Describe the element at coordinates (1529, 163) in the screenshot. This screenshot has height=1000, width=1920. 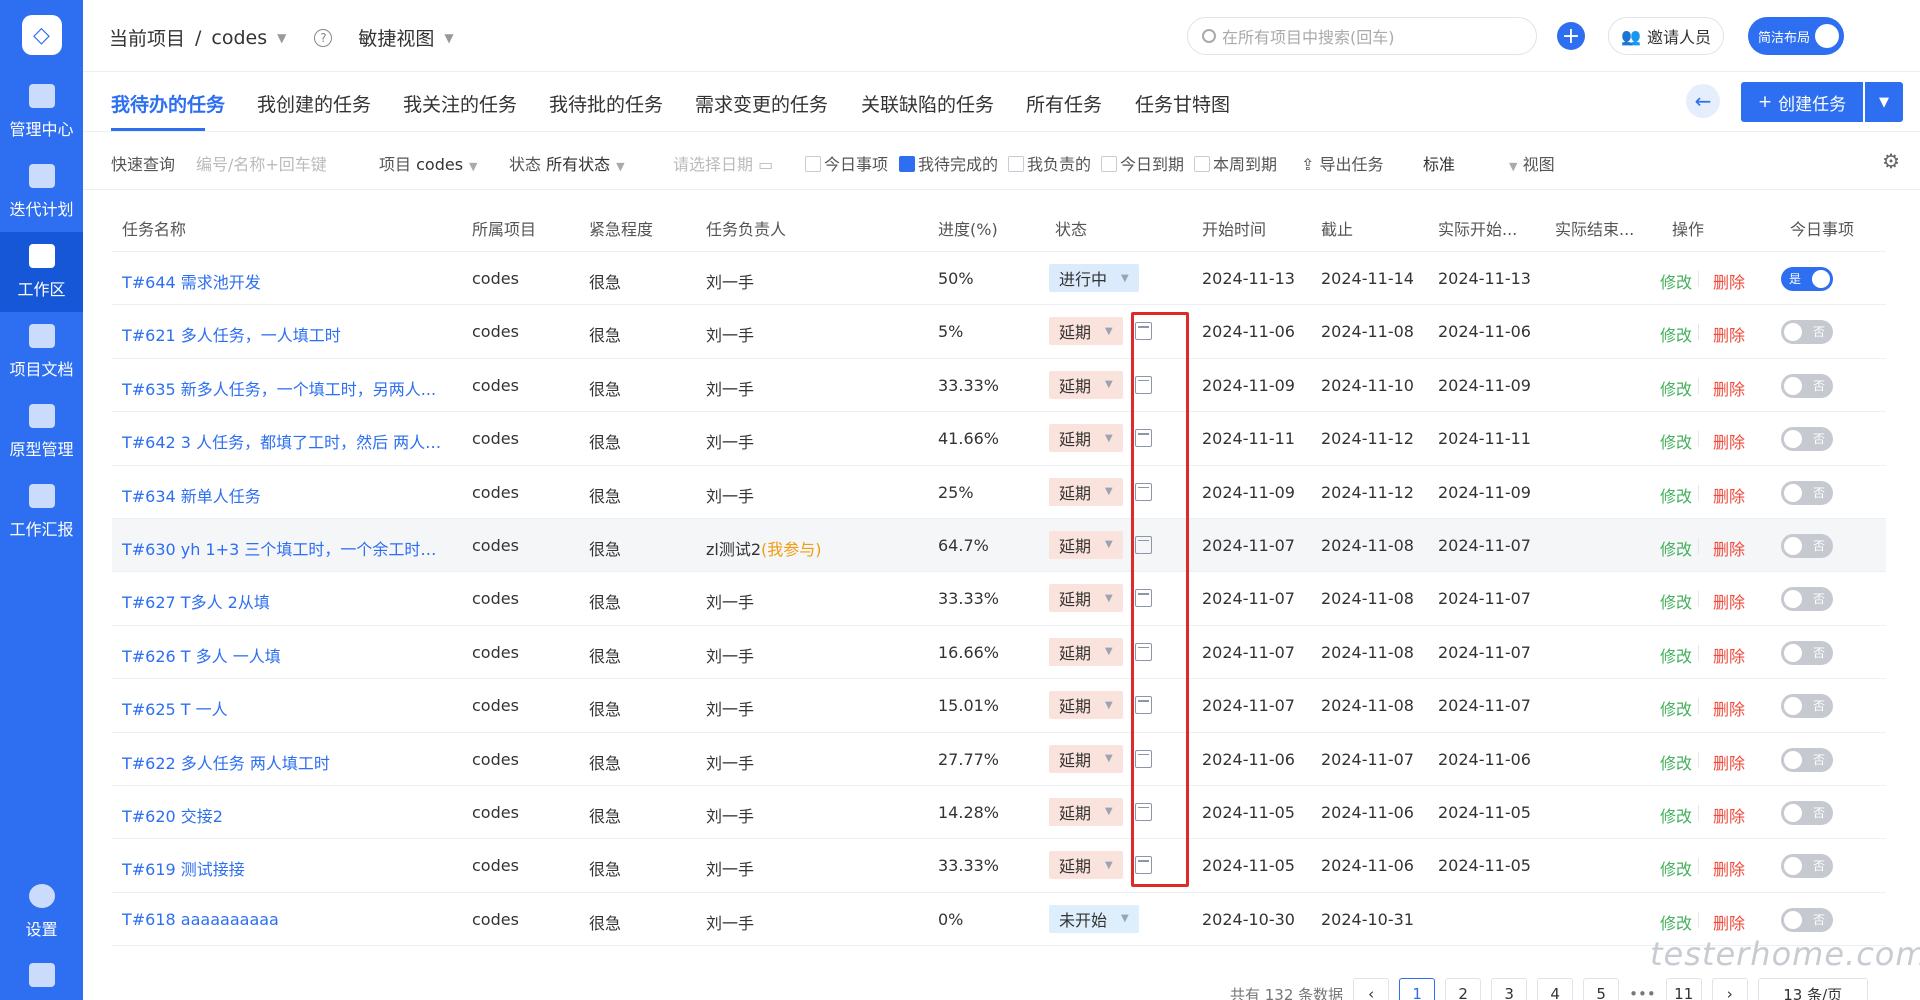
I see `view-selector: ▼ 视图` at that location.